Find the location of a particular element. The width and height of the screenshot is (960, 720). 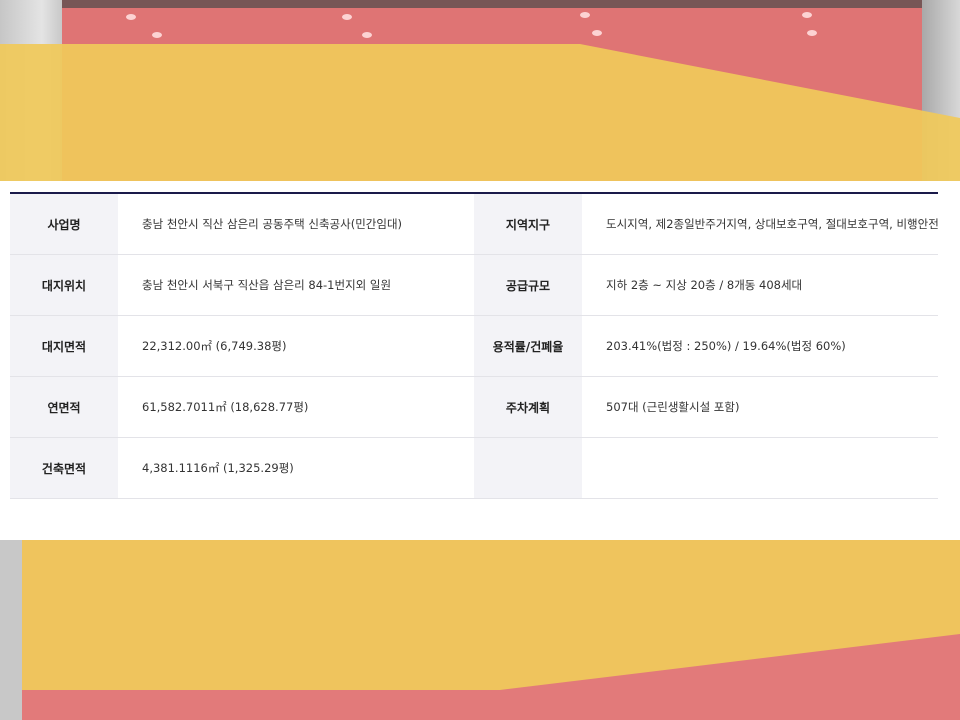

value-empty is located at coordinates (760, 468).